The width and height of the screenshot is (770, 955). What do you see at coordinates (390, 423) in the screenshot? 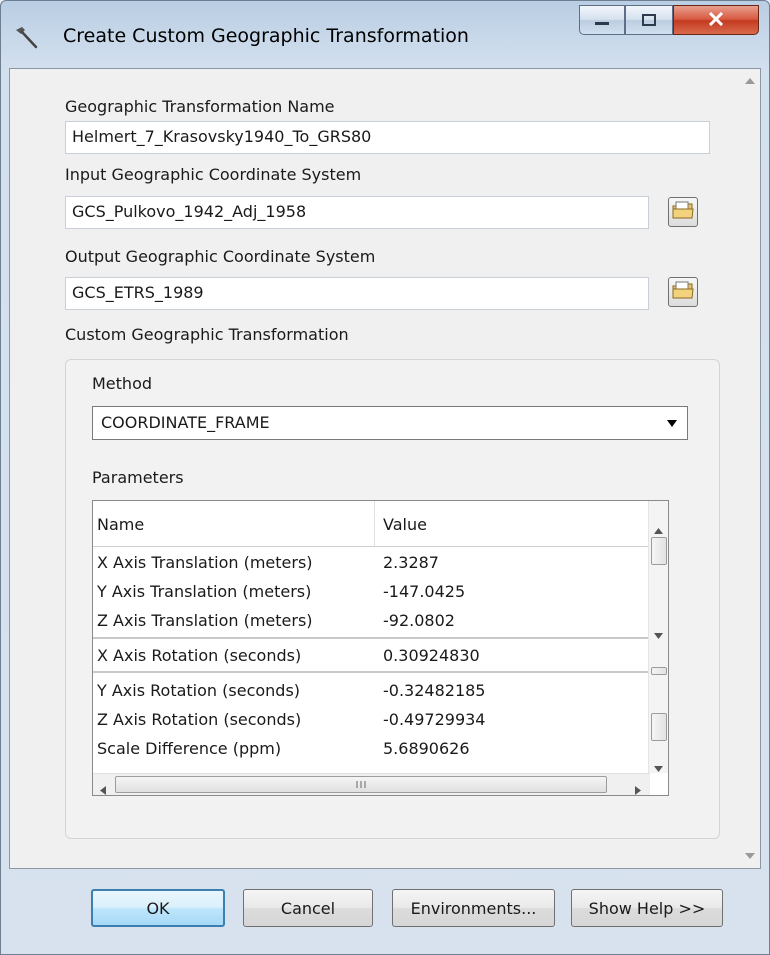
I see `method-select: COORDINATE_FRAME` at bounding box center [390, 423].